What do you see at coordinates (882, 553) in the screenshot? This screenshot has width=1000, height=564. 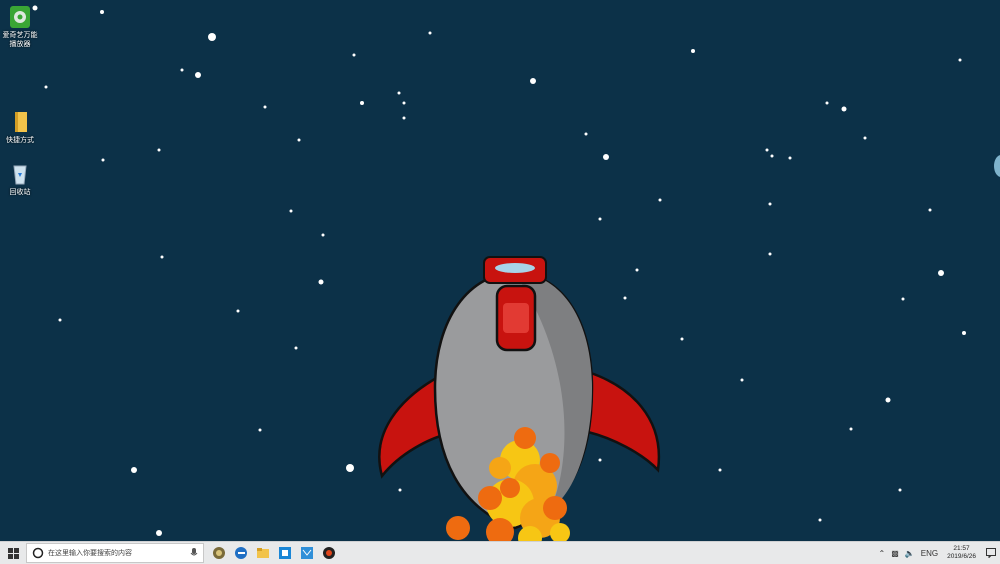 I see `chevron-up-icon: ⌃` at bounding box center [882, 553].